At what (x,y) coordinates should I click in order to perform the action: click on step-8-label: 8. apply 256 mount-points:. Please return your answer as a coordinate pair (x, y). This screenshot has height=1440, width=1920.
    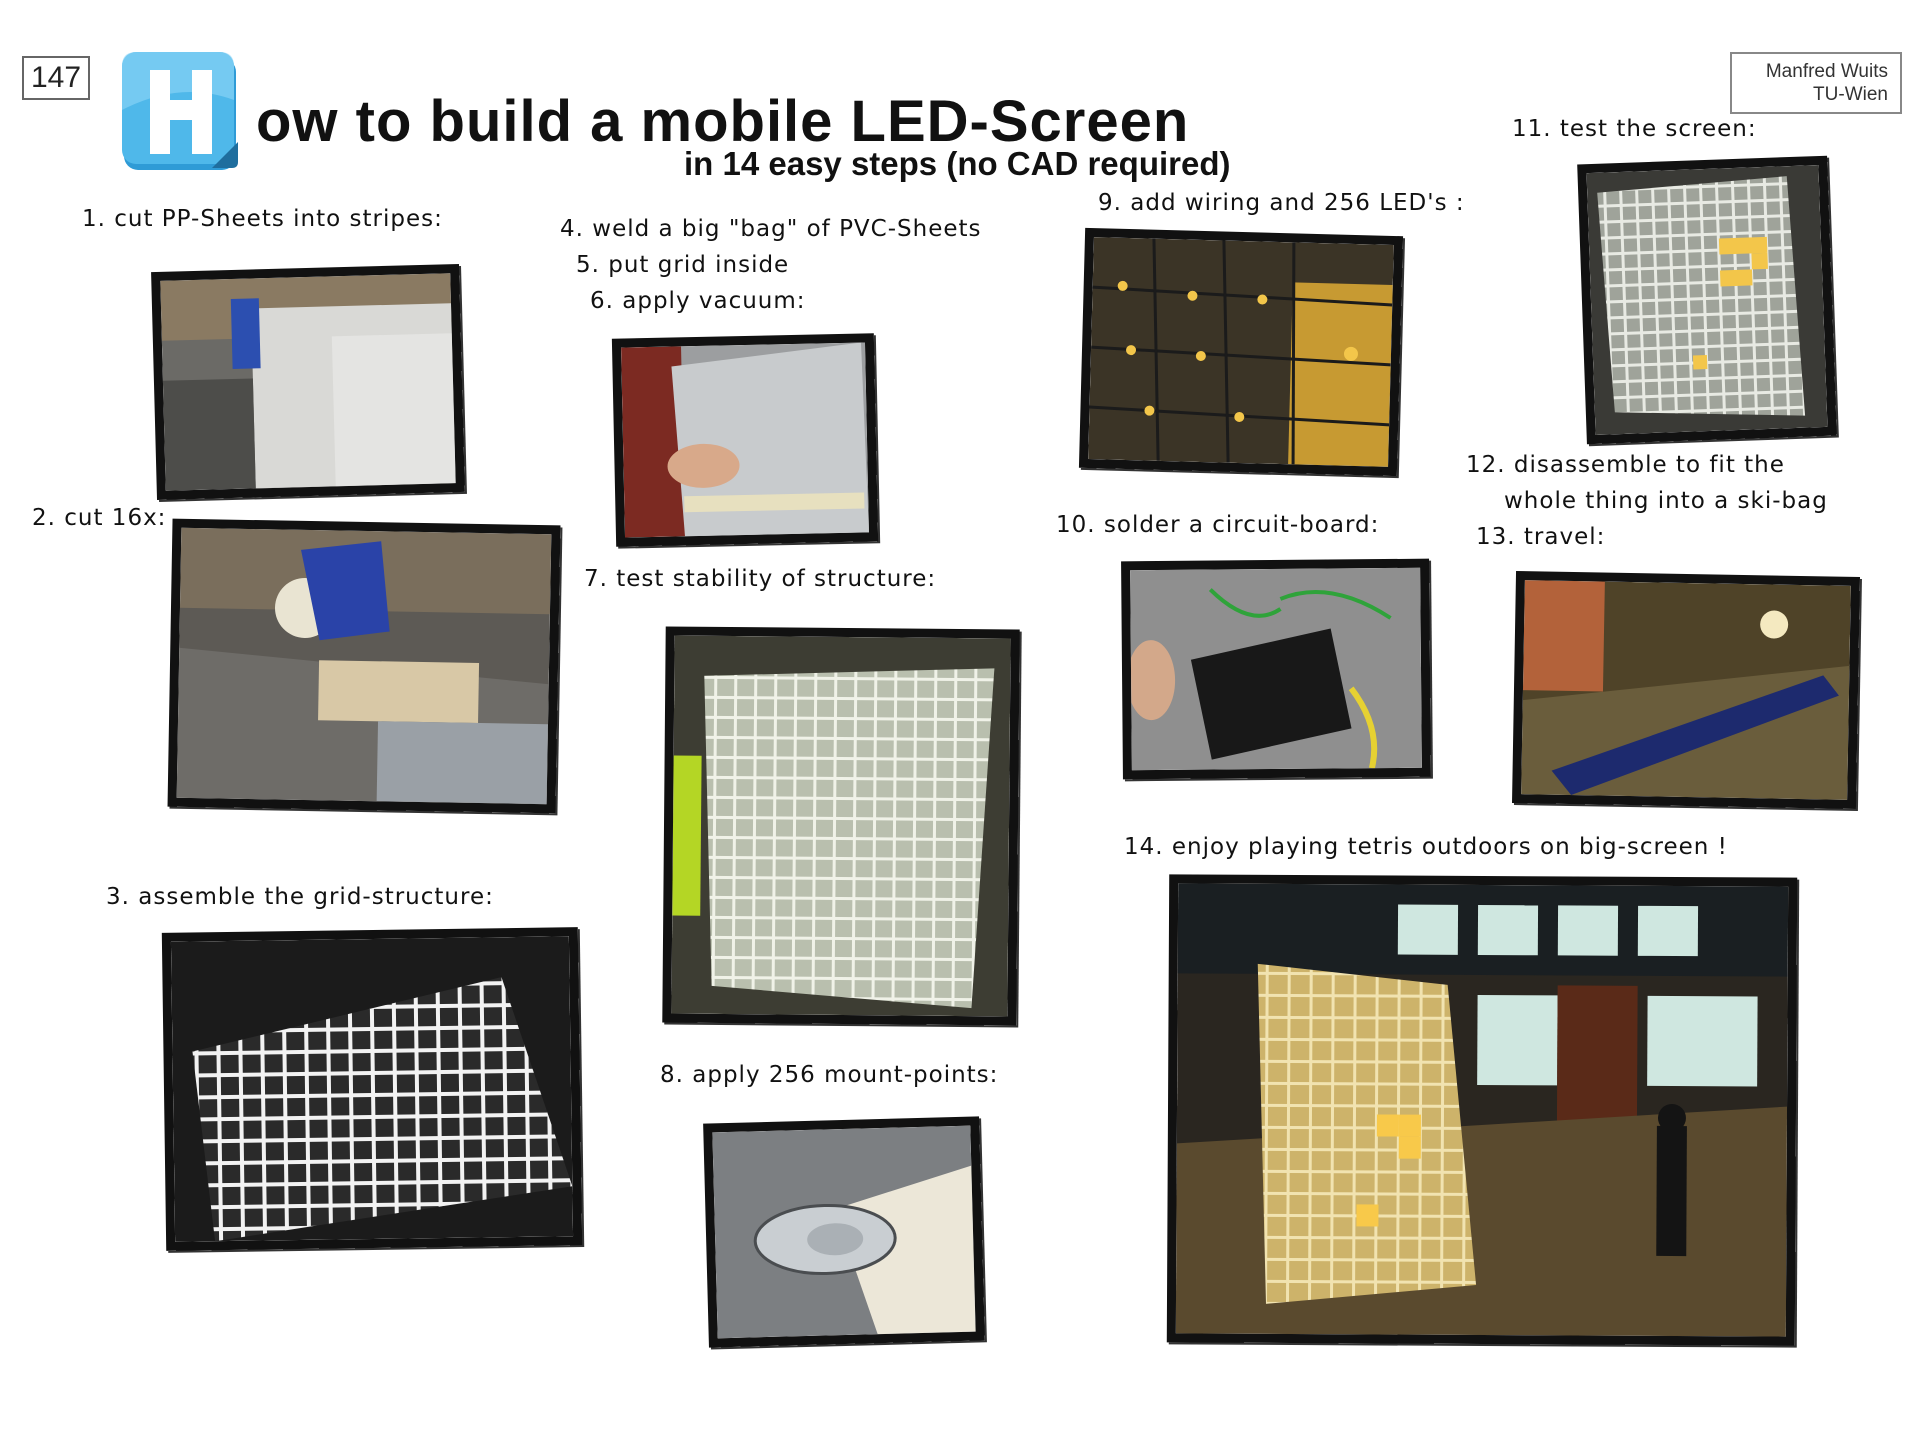
    Looking at the image, I should click on (829, 1075).